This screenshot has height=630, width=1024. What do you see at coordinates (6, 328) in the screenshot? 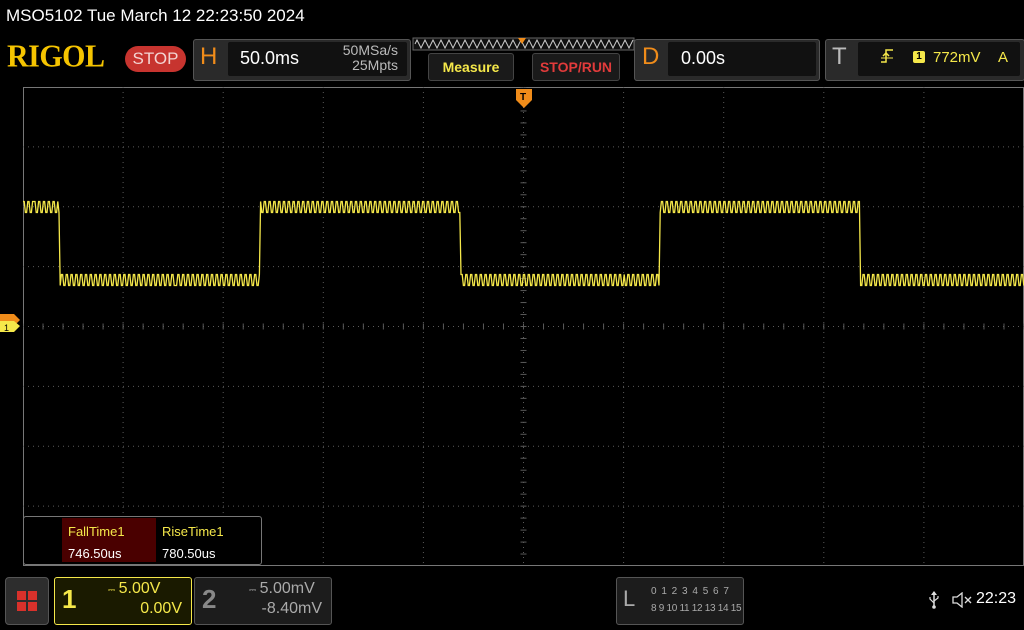
I see `ch1-marker-label: 1` at bounding box center [6, 328].